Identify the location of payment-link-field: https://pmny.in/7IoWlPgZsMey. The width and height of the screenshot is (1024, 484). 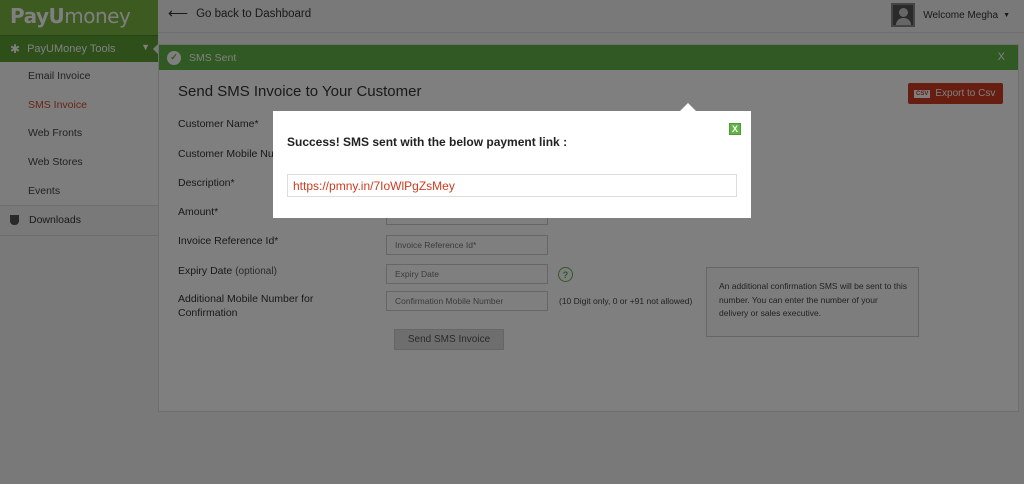
(512, 185).